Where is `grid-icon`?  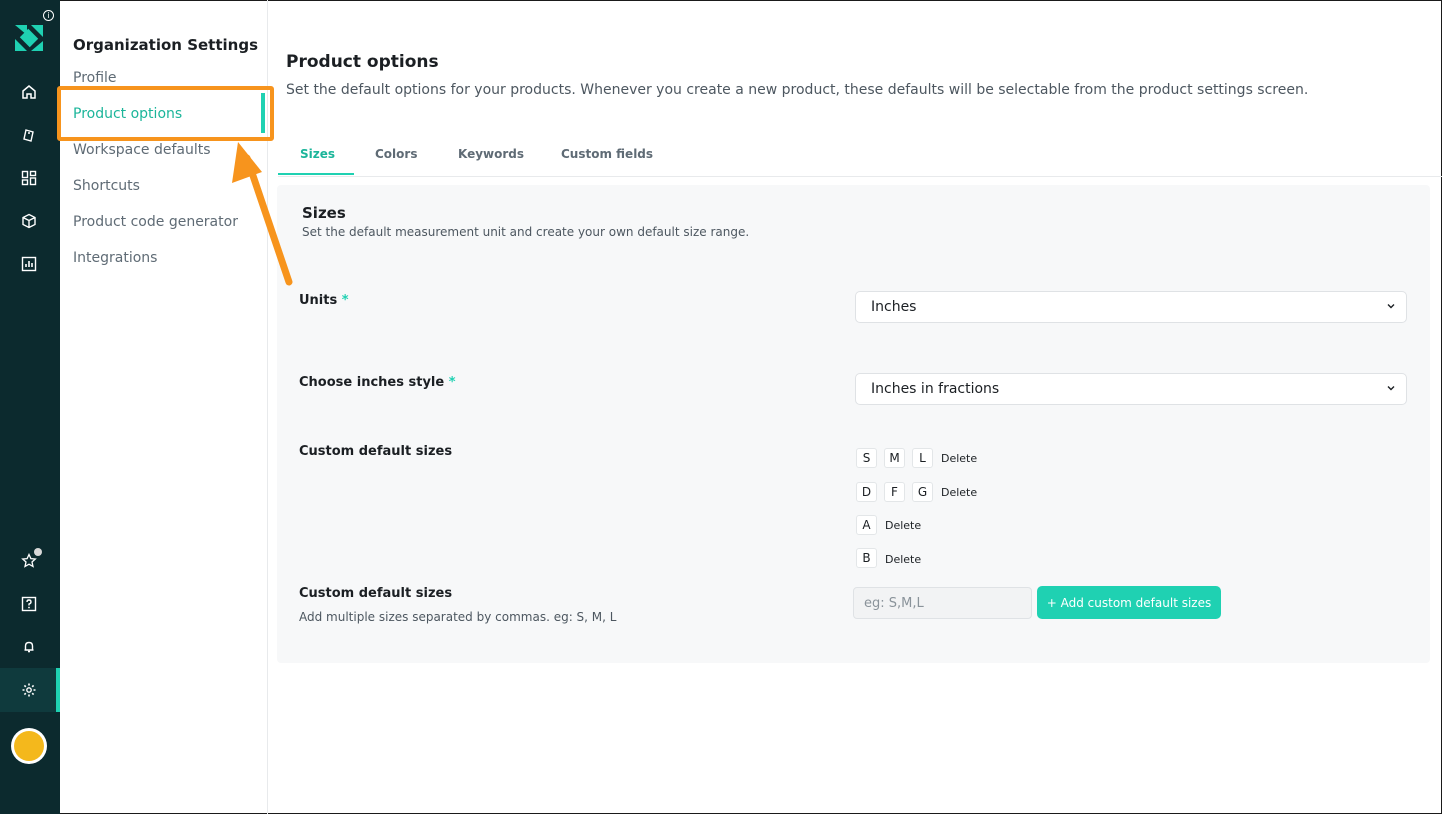 grid-icon is located at coordinates (29, 178).